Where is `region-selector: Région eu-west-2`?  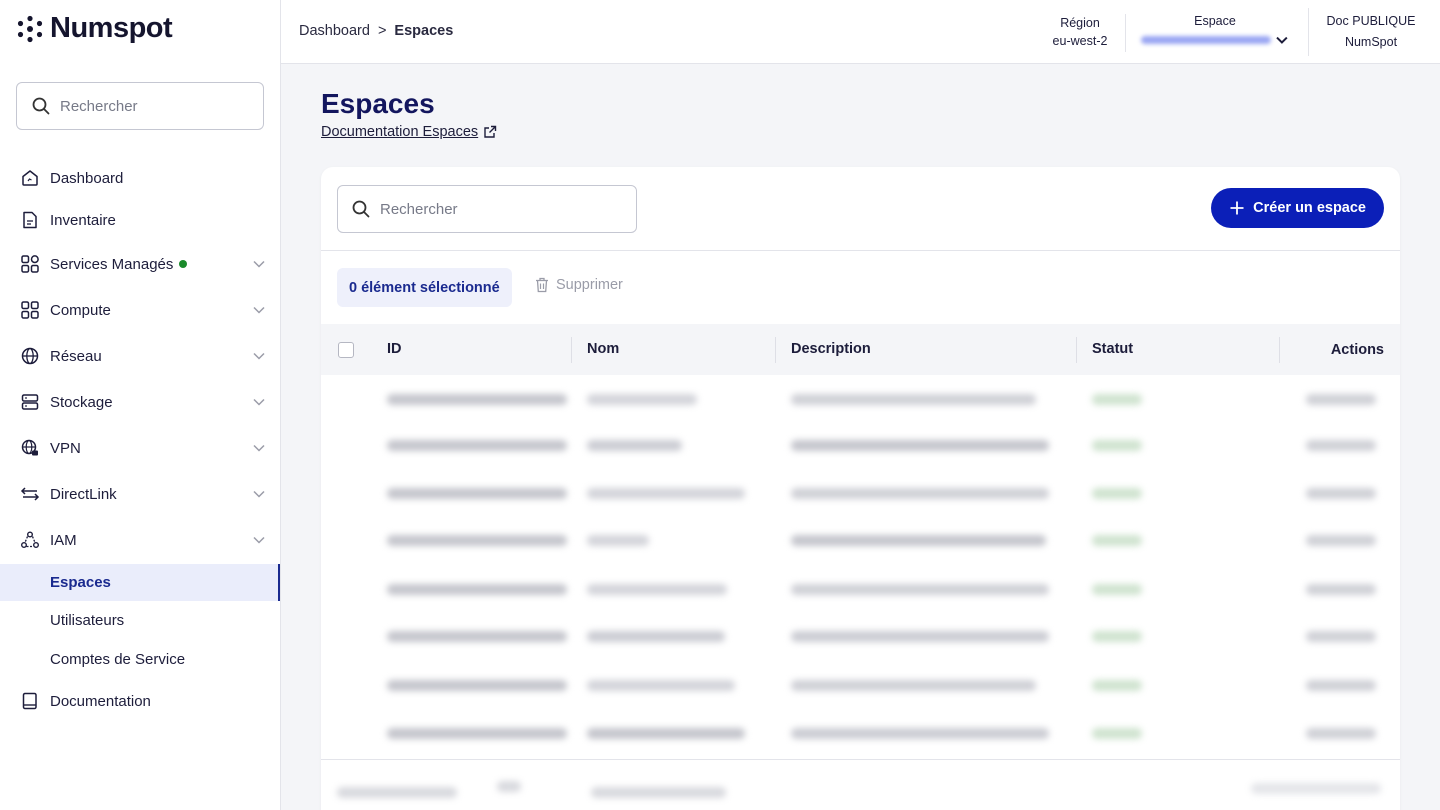
region-selector: Région eu-west-2 is located at coordinates (1080, 32).